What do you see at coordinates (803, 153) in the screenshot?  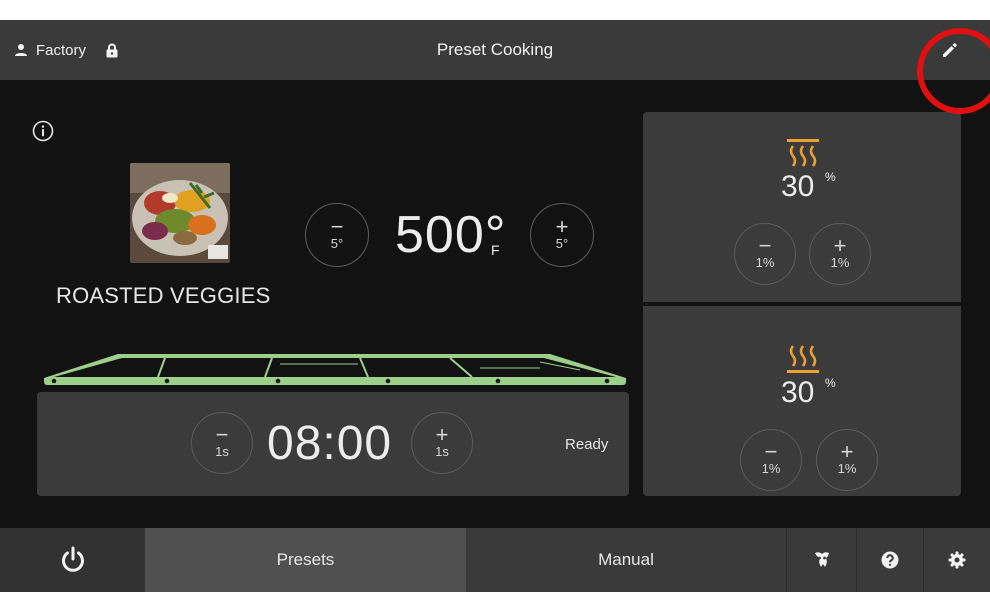 I see `top-heater-icon` at bounding box center [803, 153].